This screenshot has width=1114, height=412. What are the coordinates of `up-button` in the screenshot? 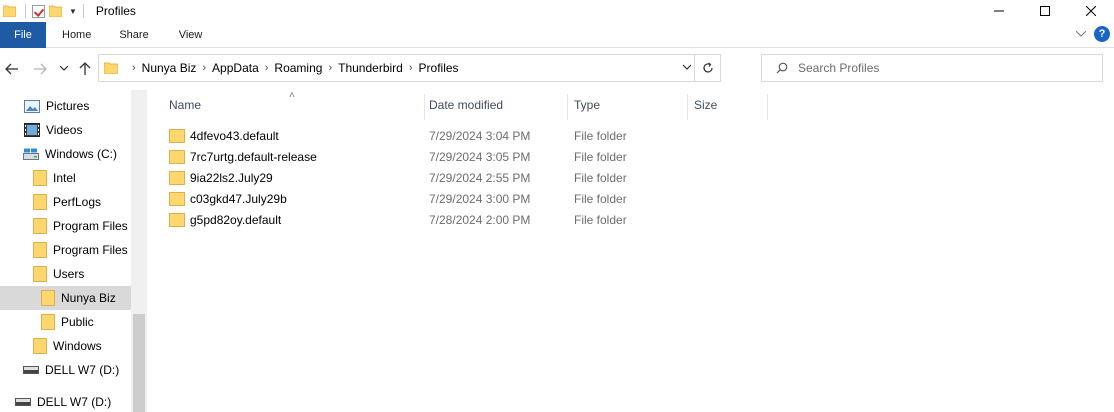 It's located at (85, 69).